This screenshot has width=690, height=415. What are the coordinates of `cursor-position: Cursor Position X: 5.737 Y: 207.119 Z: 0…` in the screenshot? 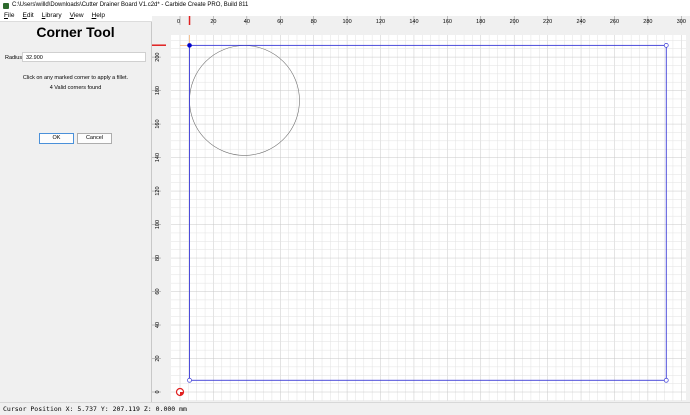 It's located at (95, 409).